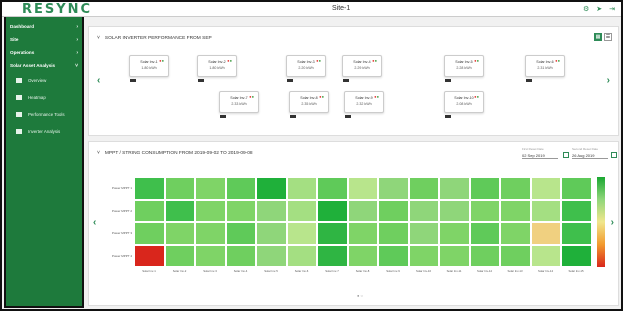 Image resolution: width=623 pixels, height=311 pixels. I want to click on heatmap-column-label: Solar Inv-14, so click(545, 271).